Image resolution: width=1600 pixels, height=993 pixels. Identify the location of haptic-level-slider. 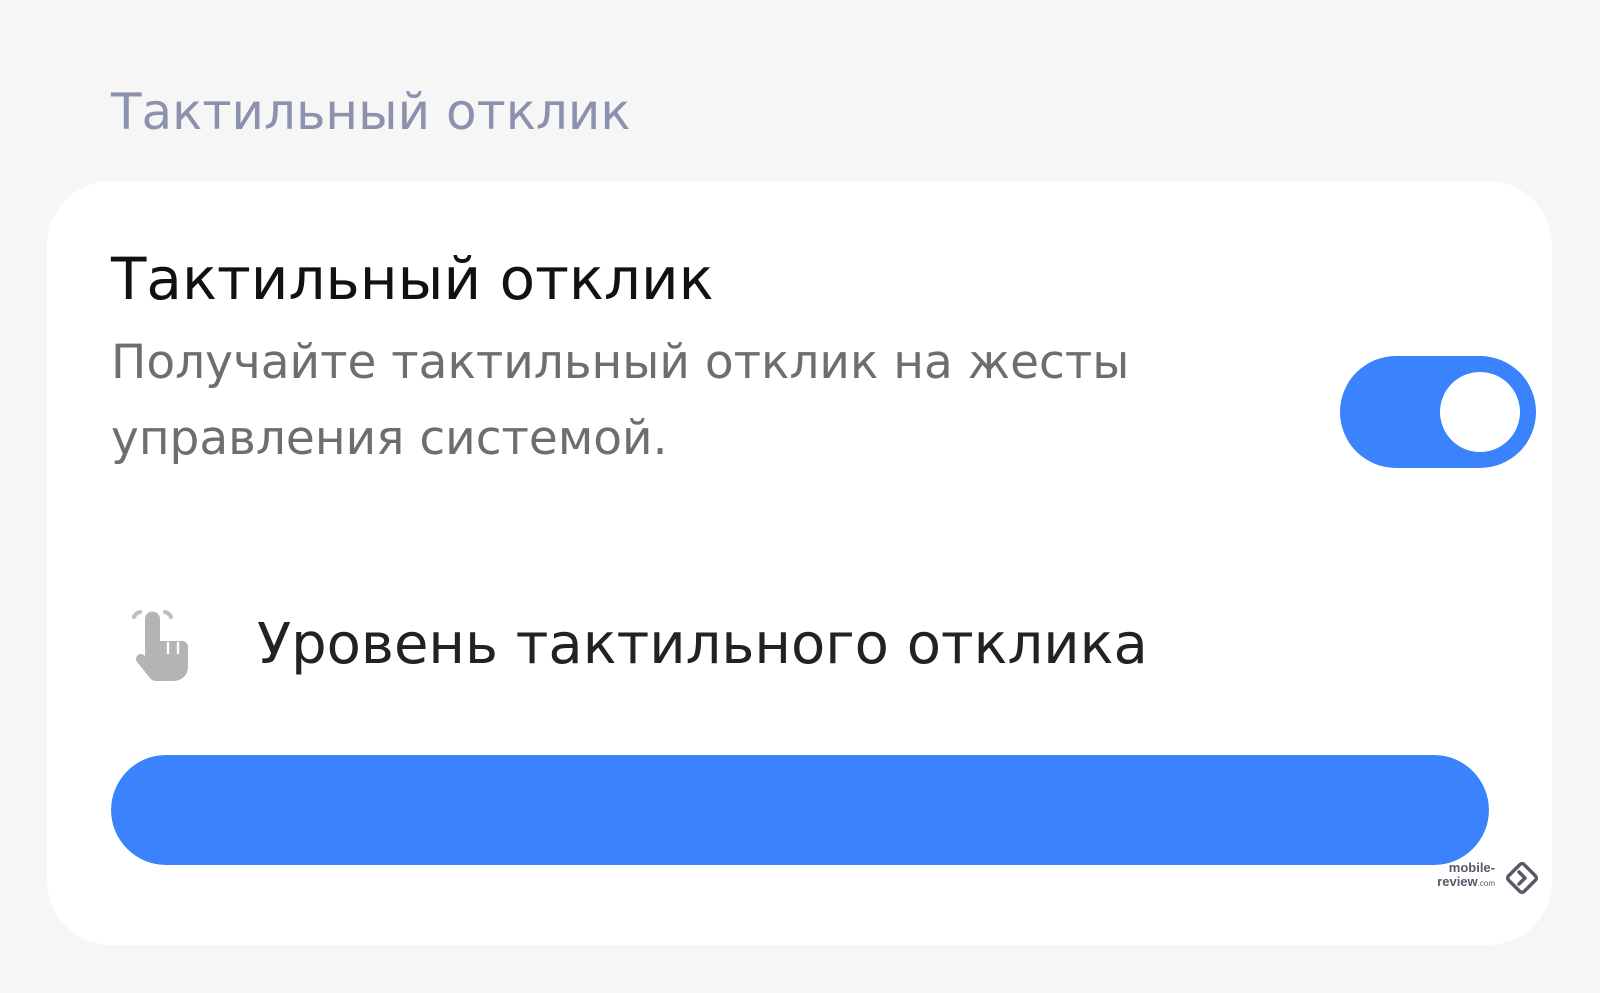
(800, 810).